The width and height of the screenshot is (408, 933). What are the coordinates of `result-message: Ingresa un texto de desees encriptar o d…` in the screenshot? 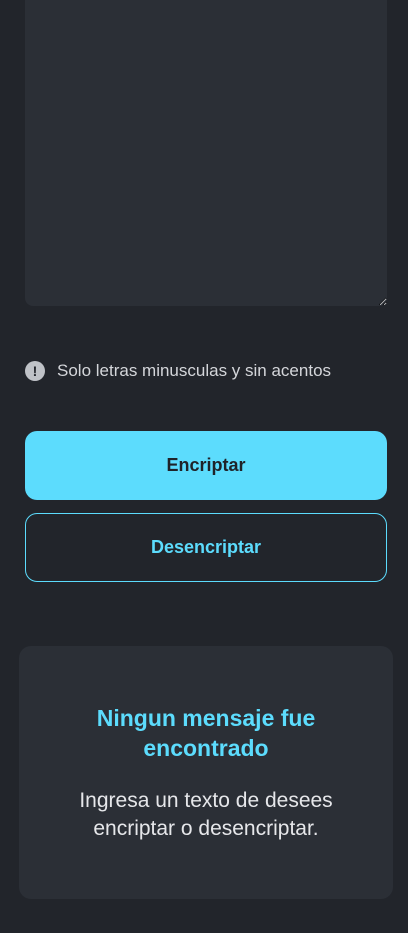 It's located at (206, 814).